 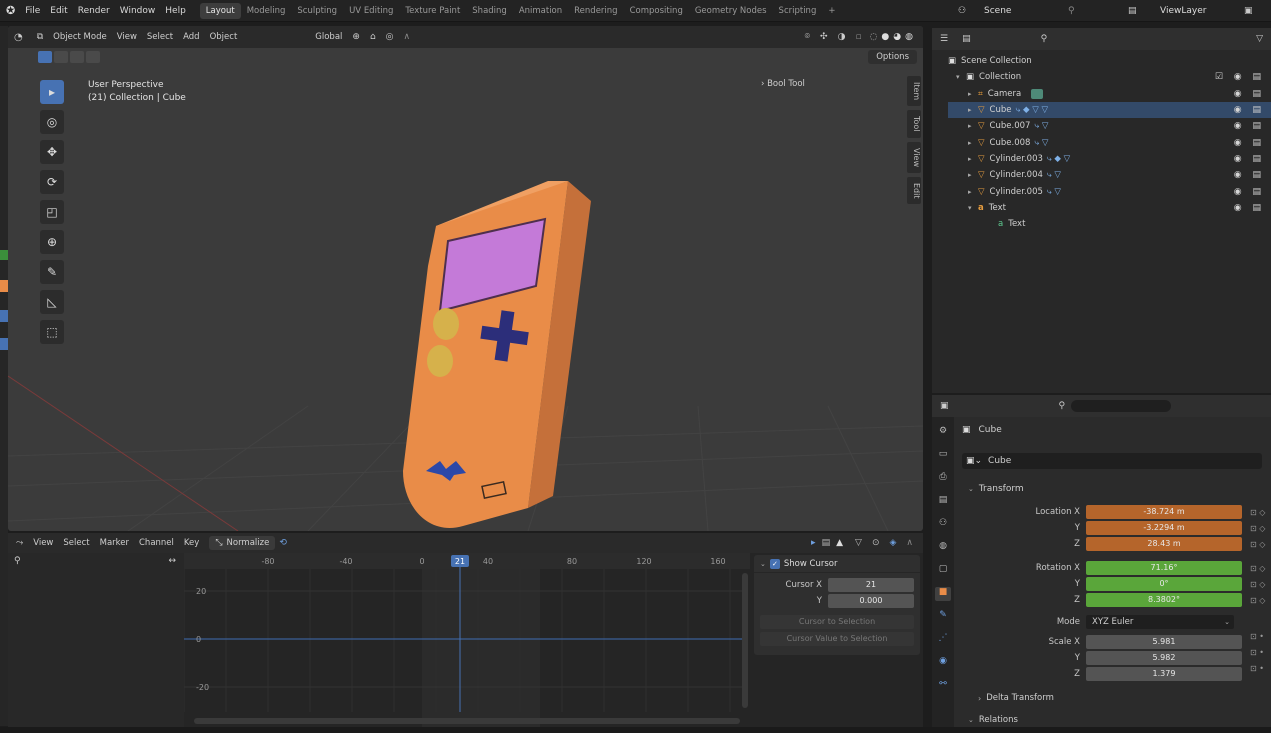 I want to click on editor-type-icon: ◔, so click(x=18, y=37).